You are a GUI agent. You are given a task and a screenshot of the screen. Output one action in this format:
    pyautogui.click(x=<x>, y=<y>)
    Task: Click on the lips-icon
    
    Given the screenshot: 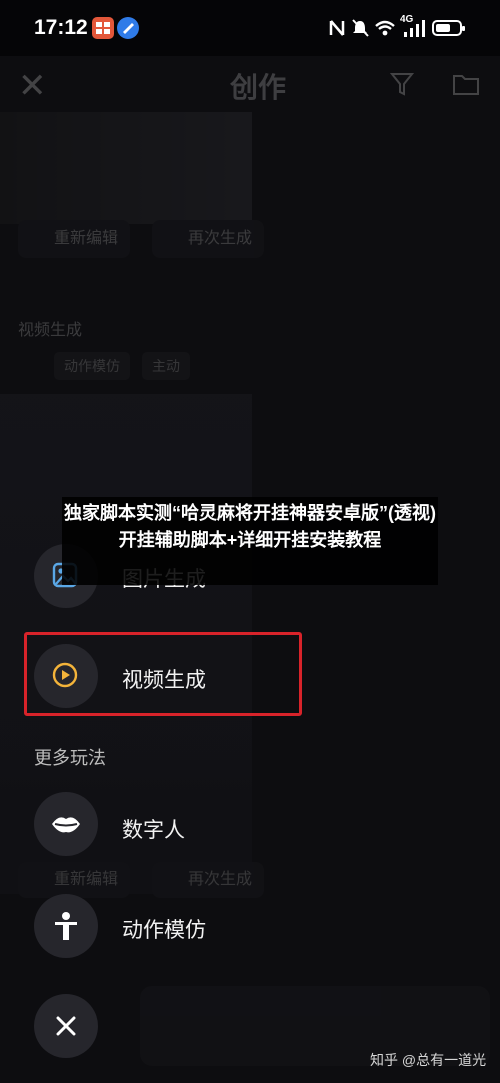 What is the action you would take?
    pyautogui.click(x=66, y=825)
    